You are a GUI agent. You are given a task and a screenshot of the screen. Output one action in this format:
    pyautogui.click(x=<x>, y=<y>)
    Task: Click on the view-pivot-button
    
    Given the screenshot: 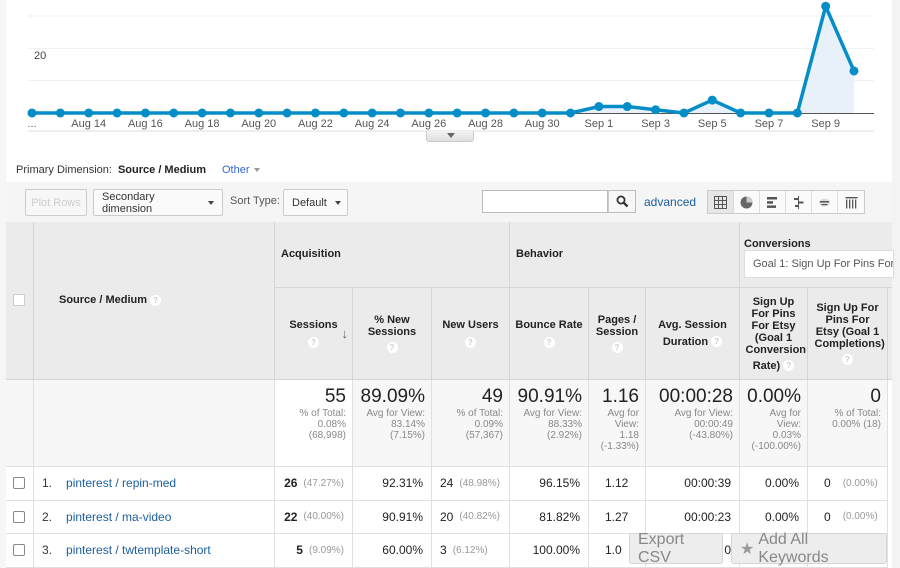 What is the action you would take?
    pyautogui.click(x=851, y=202)
    